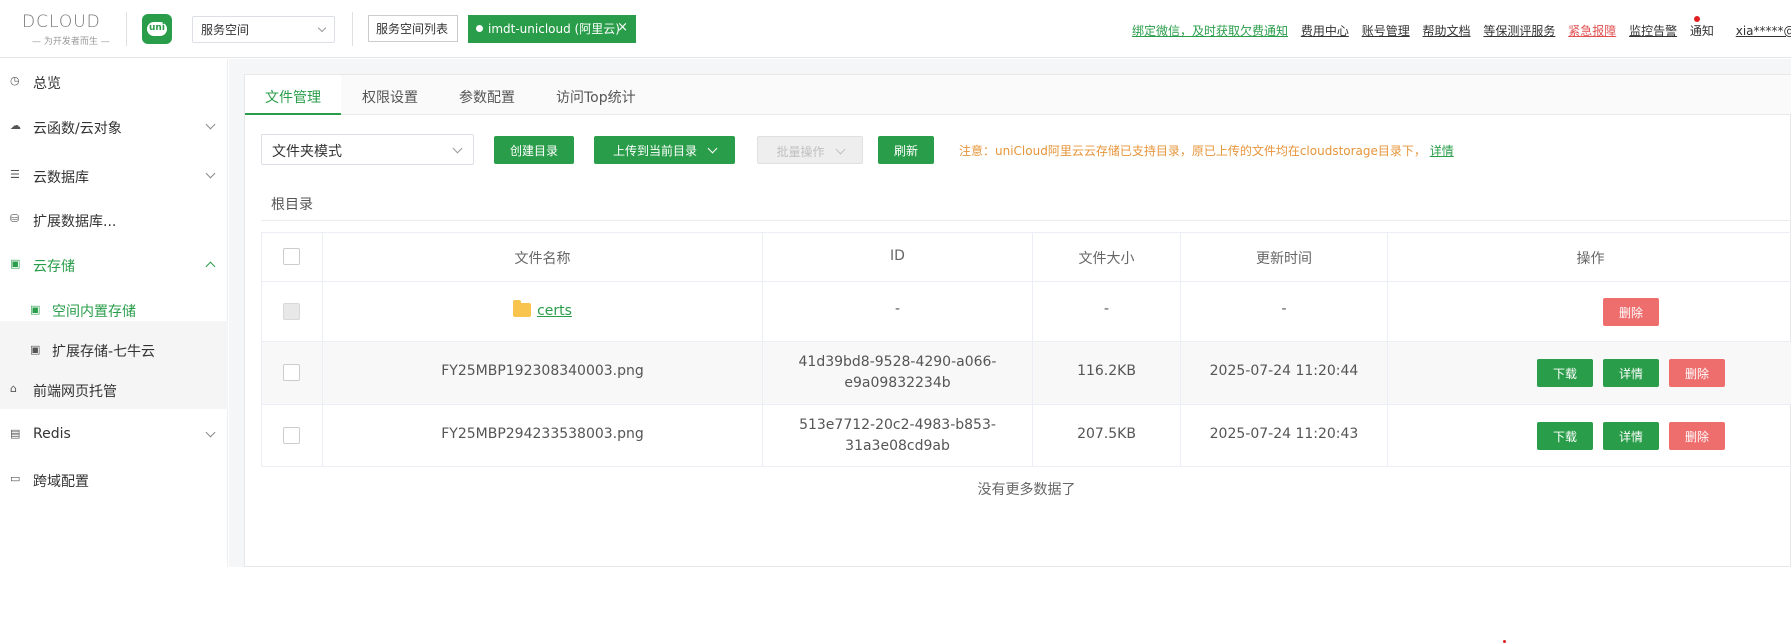 The height and width of the screenshot is (643, 1791). What do you see at coordinates (114, 480) in the screenshot?
I see `sidebar-item-cors: ▭ 跨域配置` at bounding box center [114, 480].